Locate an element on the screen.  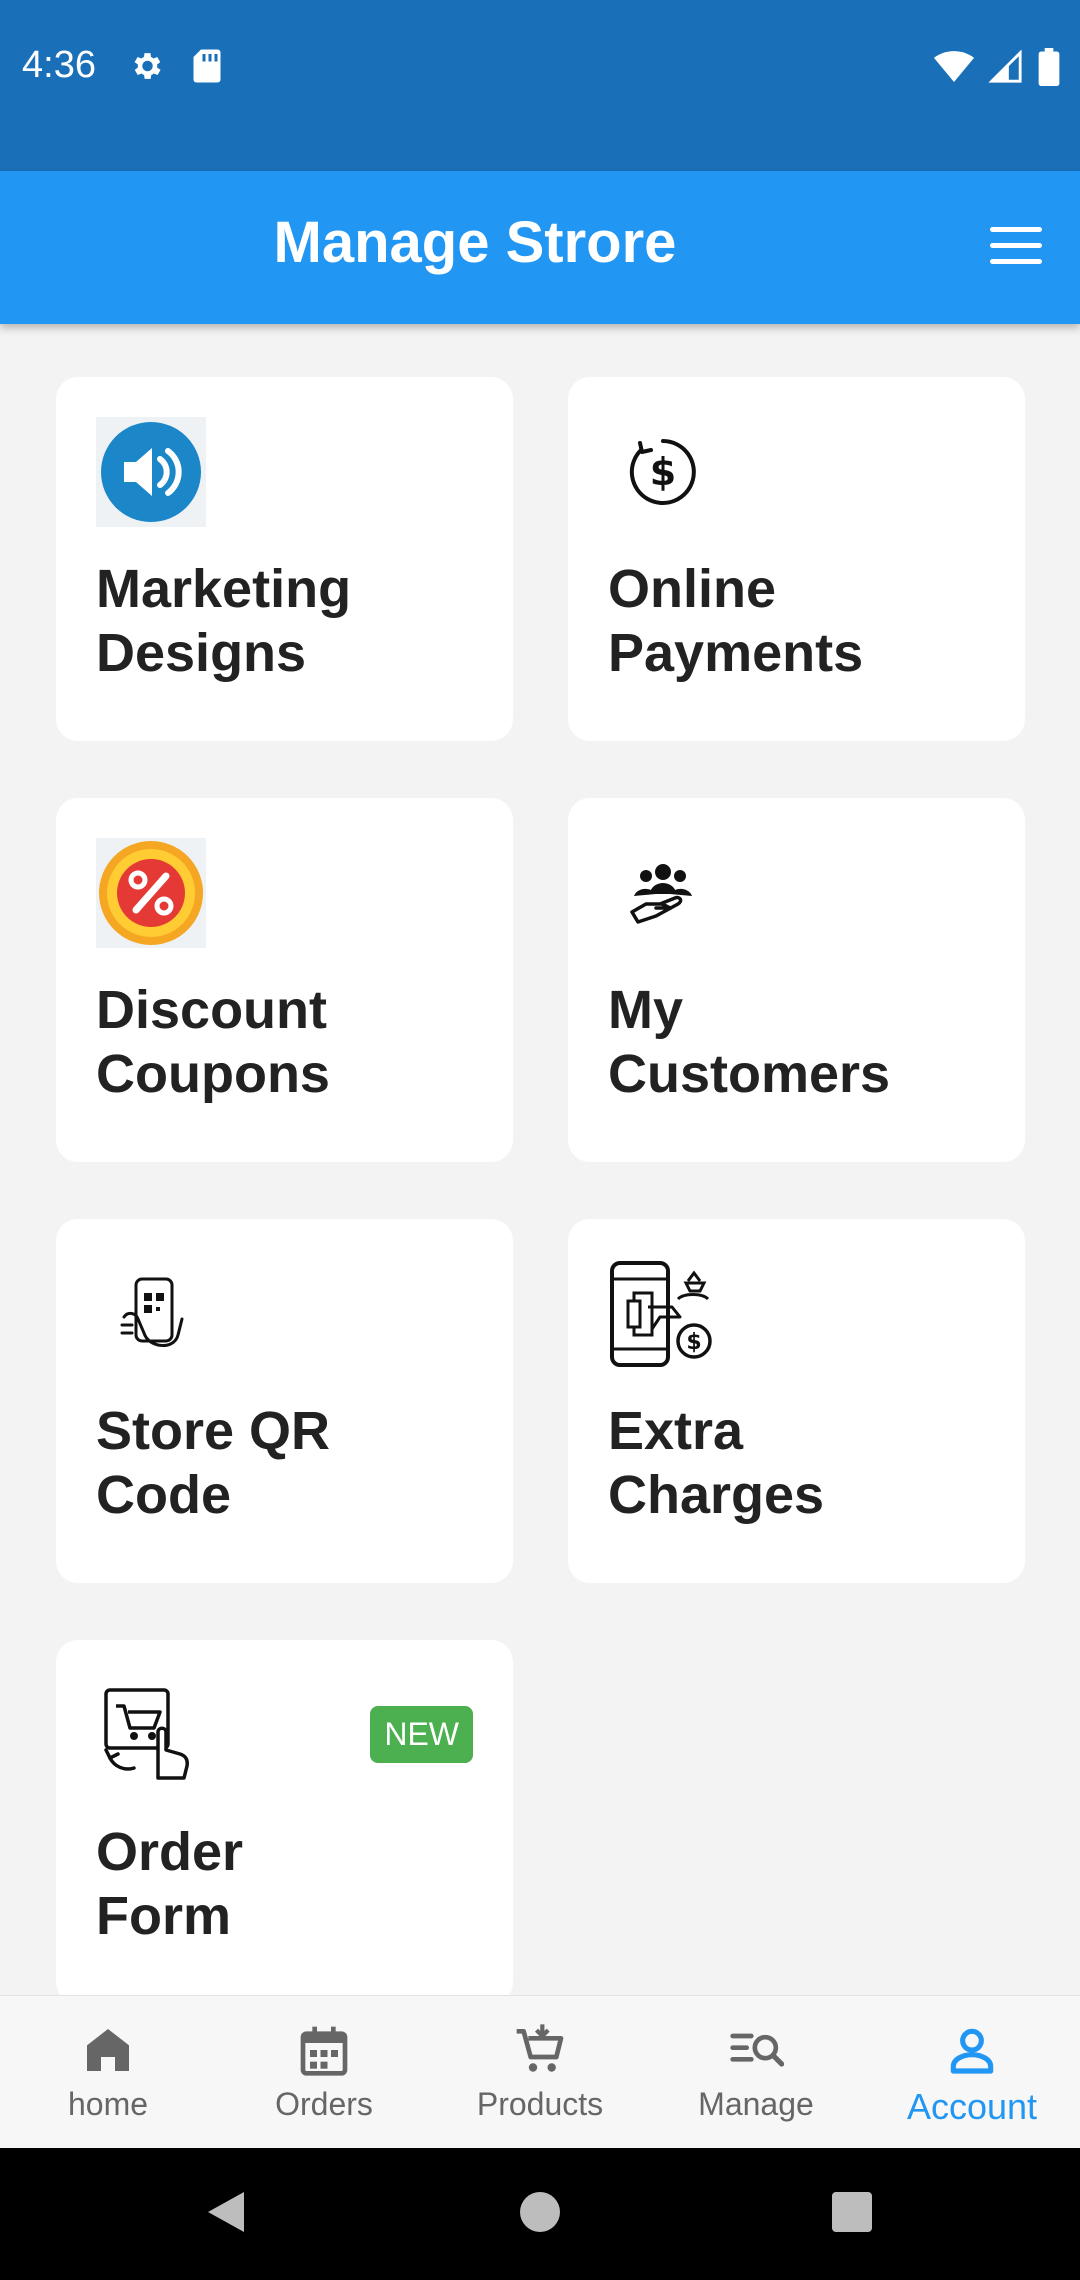
app-bar: Manage Strore is located at coordinates (540, 247).